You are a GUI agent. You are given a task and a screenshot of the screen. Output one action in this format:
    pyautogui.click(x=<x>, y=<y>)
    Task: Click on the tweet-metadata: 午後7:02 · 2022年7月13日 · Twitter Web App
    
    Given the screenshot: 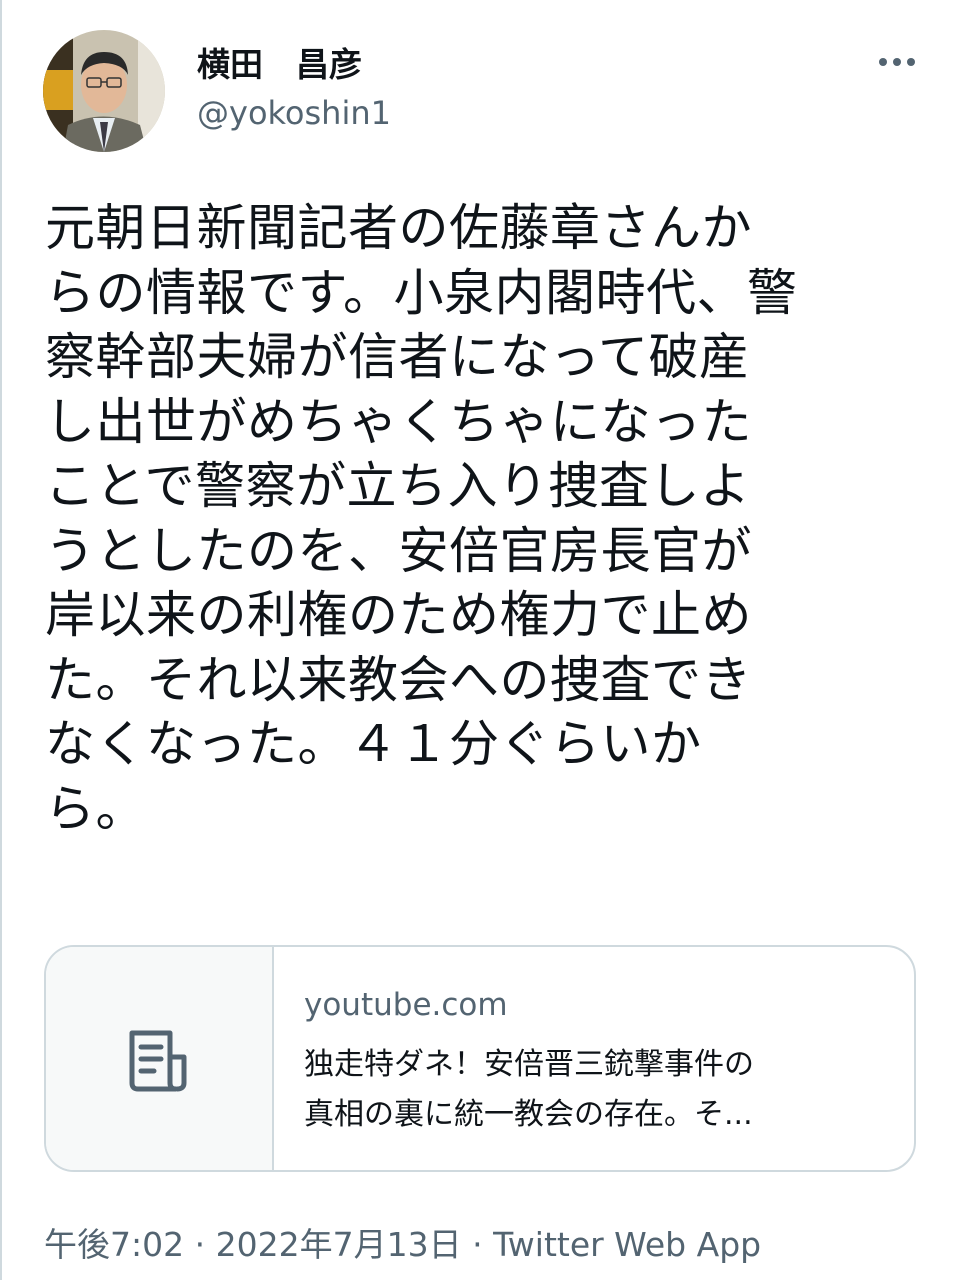 What is the action you would take?
    pyautogui.click(x=402, y=1242)
    